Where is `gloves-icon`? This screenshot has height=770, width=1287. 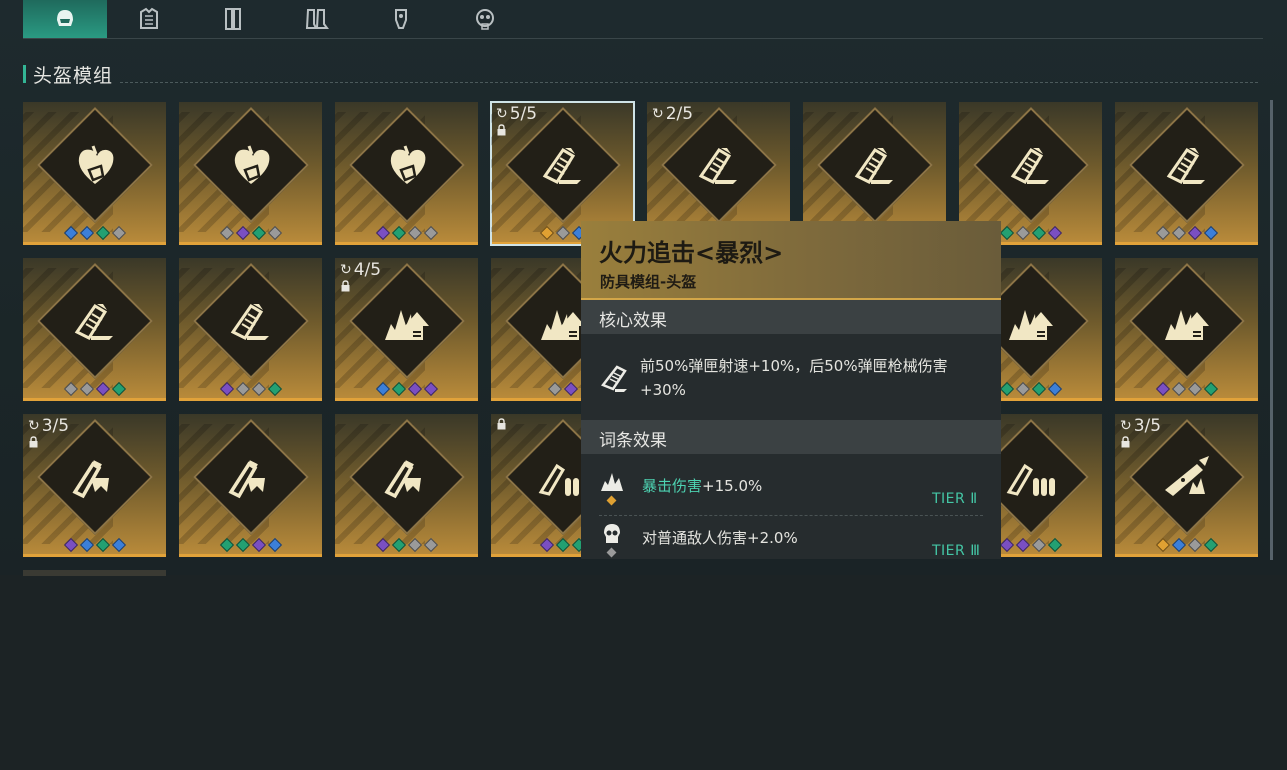 gloves-icon is located at coordinates (233, 19).